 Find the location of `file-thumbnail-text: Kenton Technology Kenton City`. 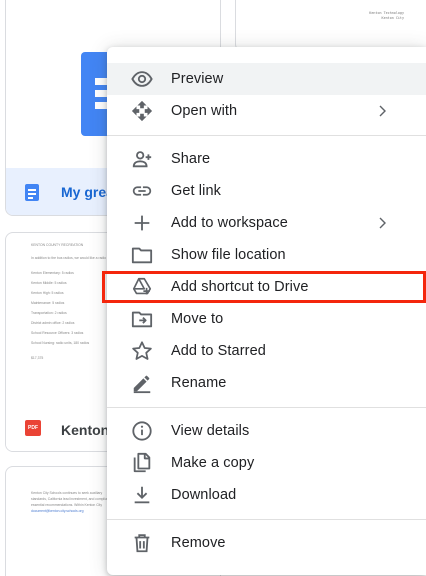

file-thumbnail-text: Kenton Technology Kenton City is located at coordinates (386, 15).